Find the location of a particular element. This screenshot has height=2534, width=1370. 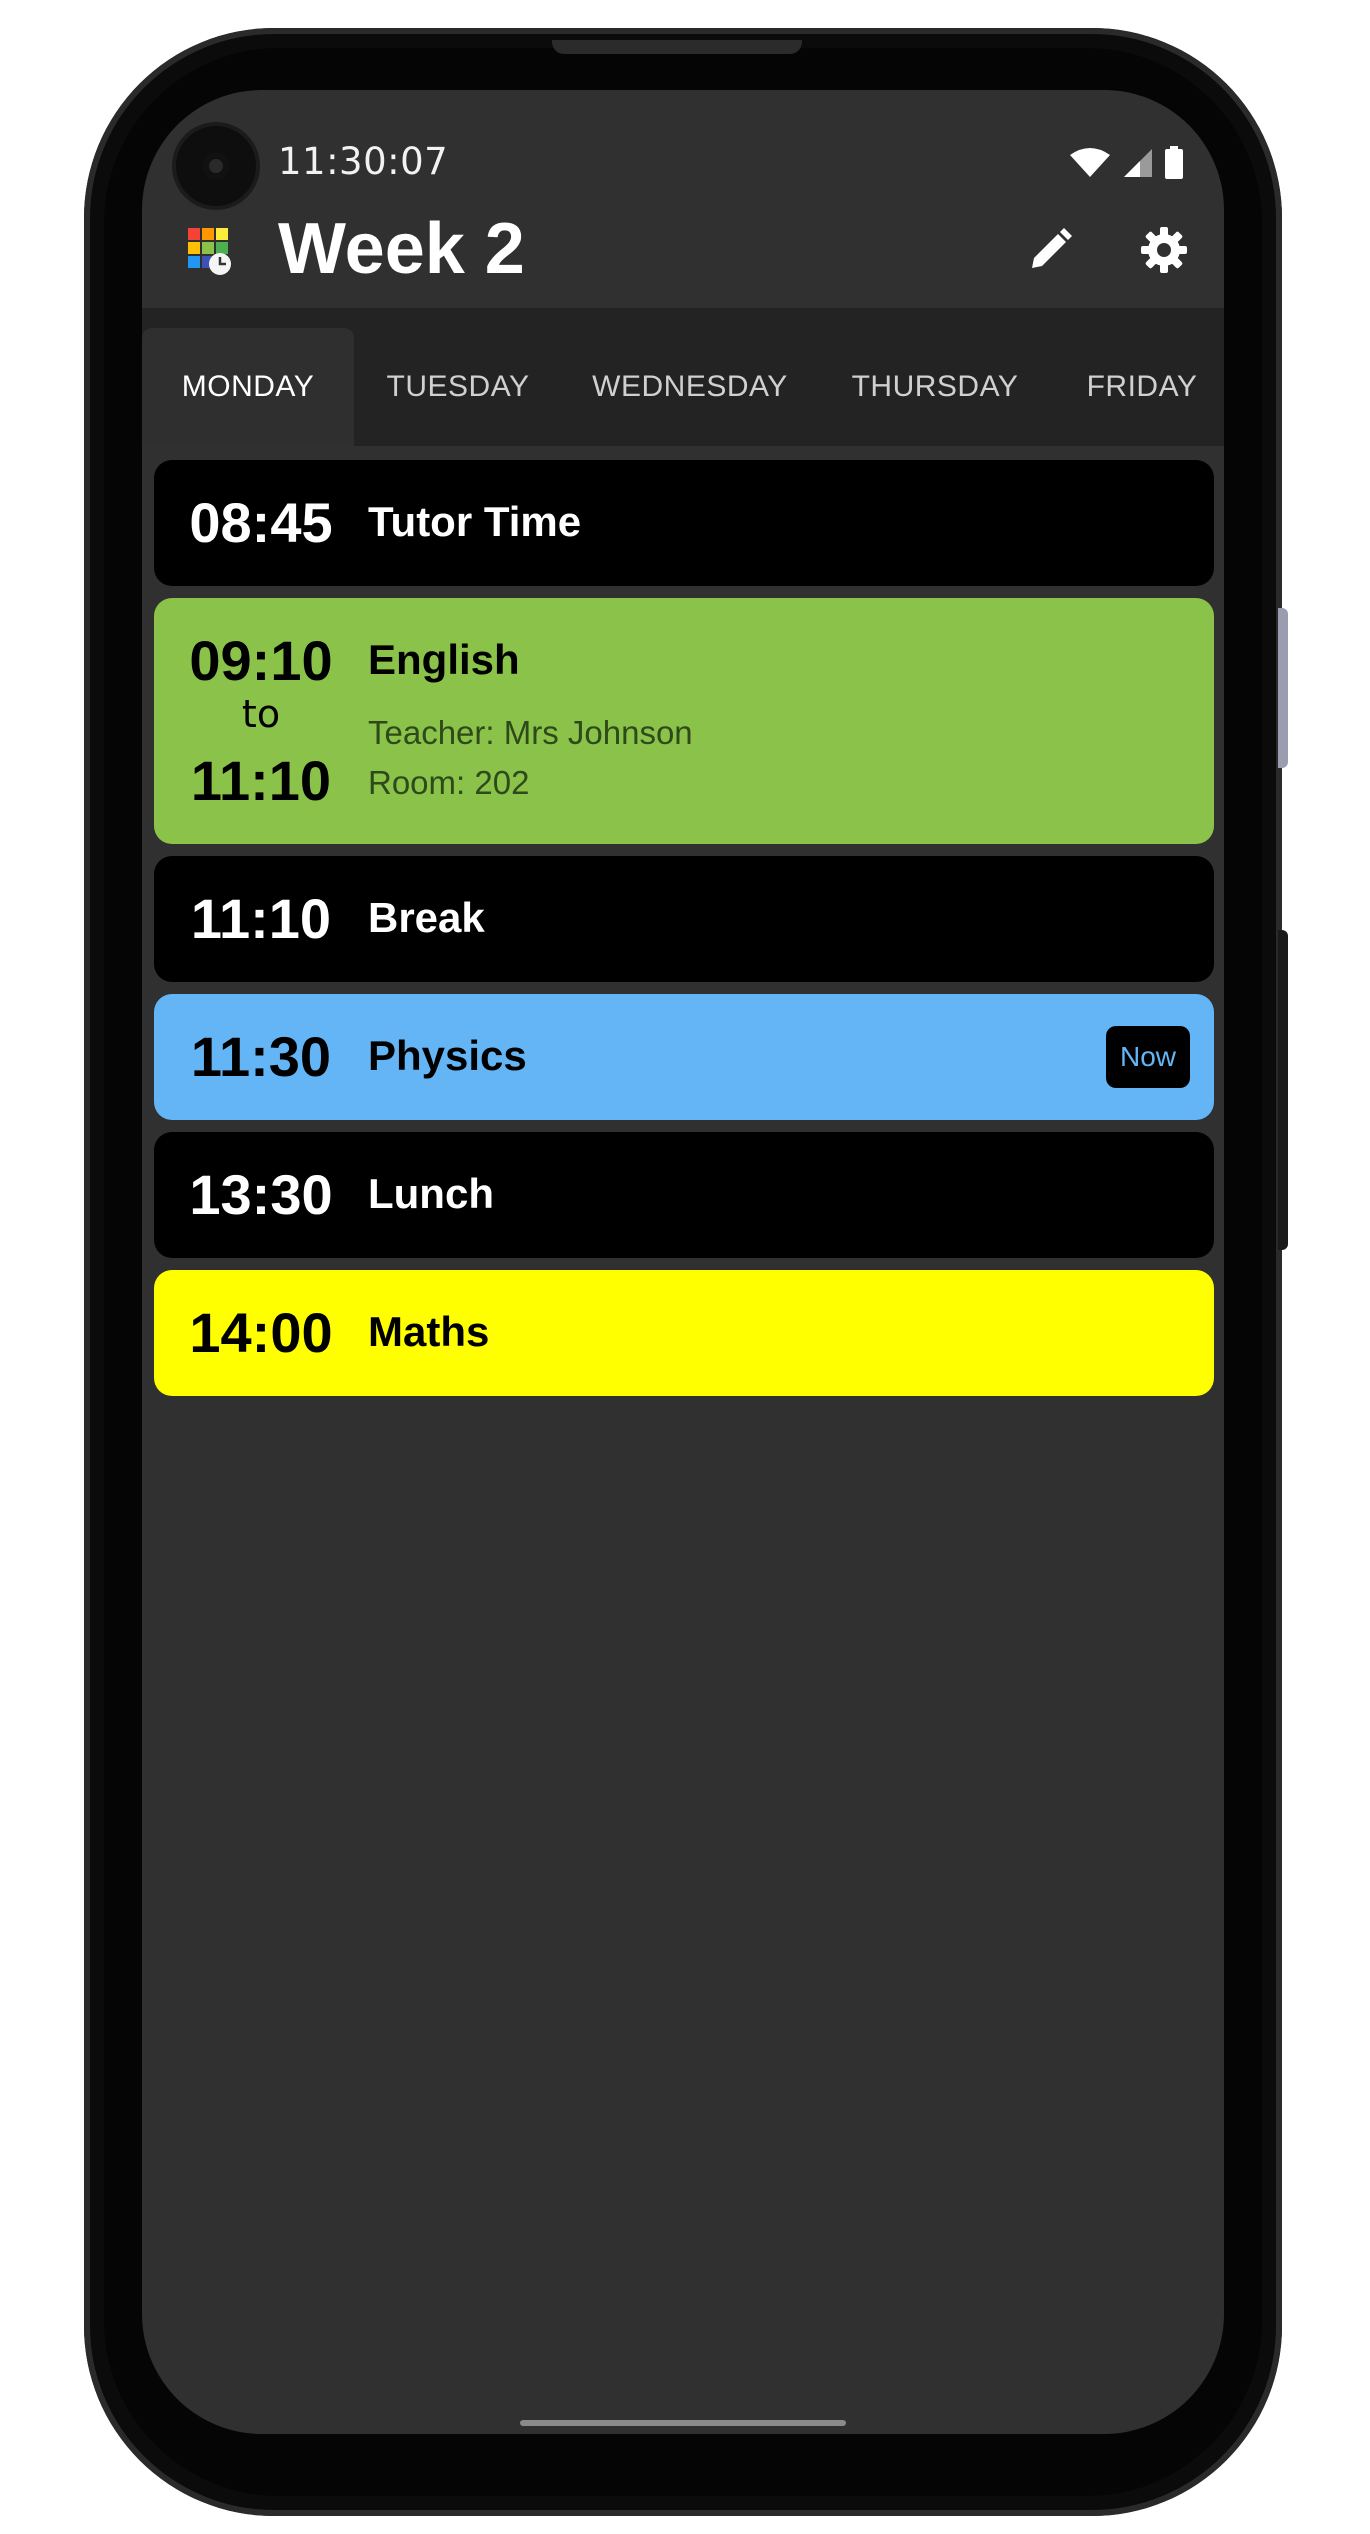

current-lesson-badge: Now is located at coordinates (1148, 1057).